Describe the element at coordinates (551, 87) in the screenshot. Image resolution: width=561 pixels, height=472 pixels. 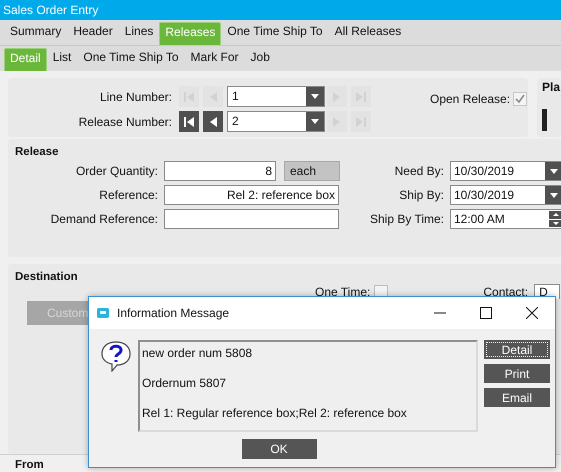
I see `panel-title: Pla` at that location.